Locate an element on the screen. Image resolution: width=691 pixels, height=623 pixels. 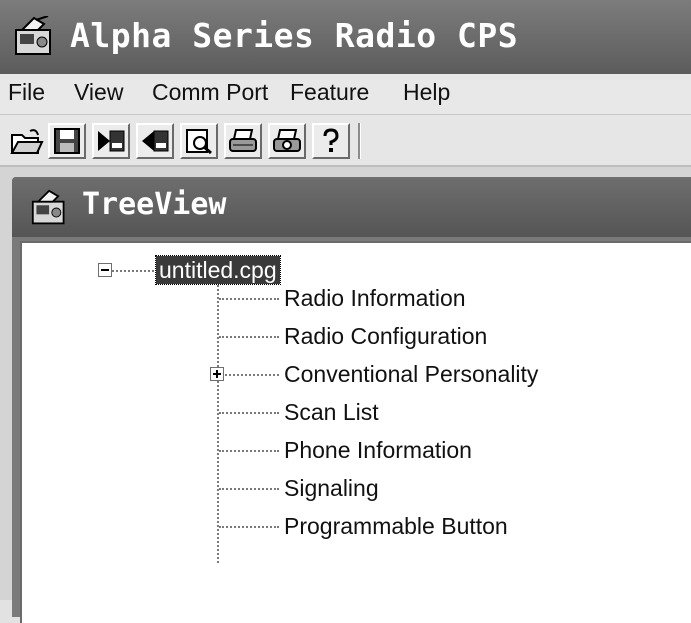
menu-bar: File View Comm Port Feature Help is located at coordinates (345, 94).